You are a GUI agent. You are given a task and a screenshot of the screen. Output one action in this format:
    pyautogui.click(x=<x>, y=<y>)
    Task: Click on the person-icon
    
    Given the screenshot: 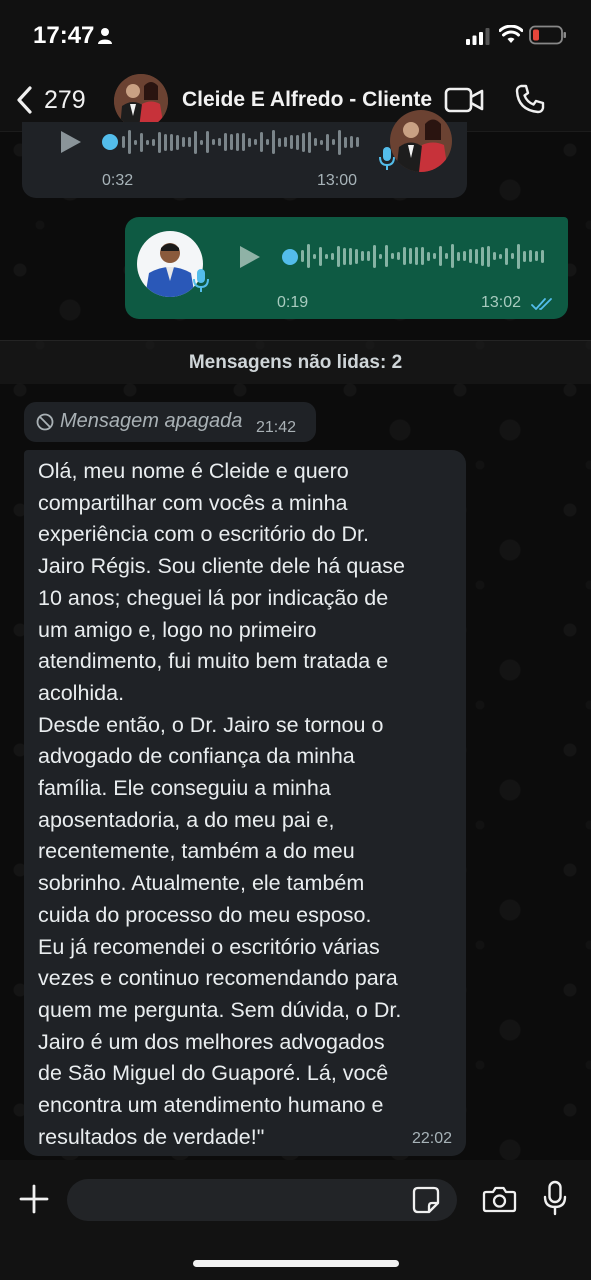 What is the action you would take?
    pyautogui.click(x=105, y=36)
    